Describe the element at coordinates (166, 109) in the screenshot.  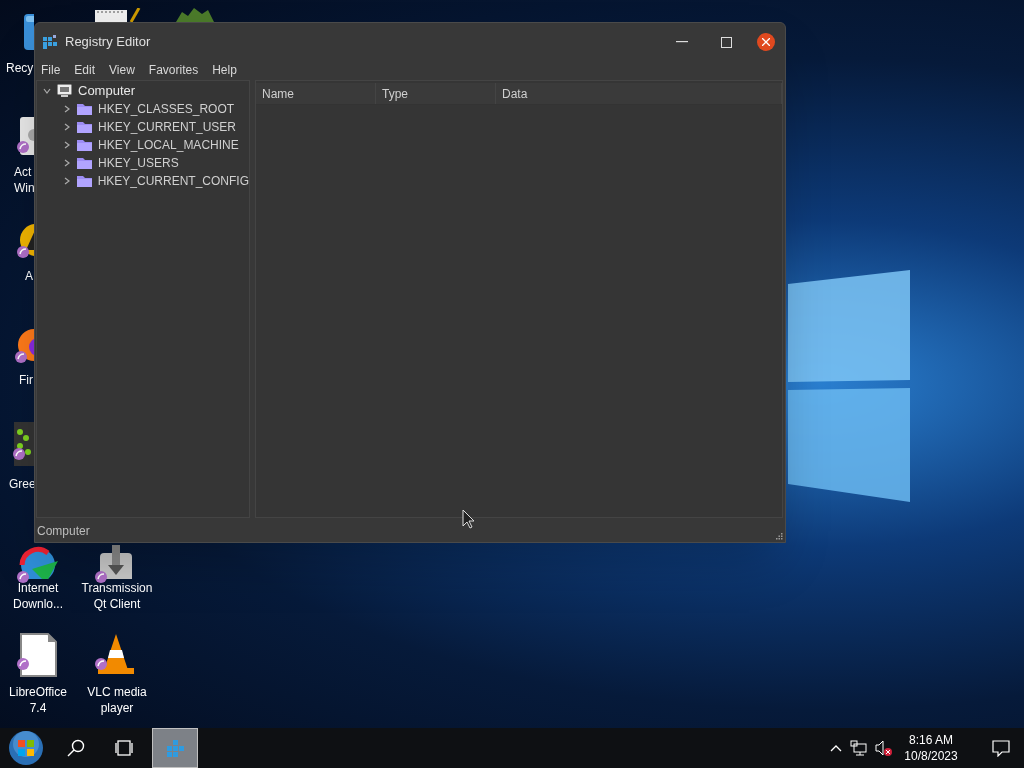
I see `tree-item: HKEY_CLASSES_ROOT` at that location.